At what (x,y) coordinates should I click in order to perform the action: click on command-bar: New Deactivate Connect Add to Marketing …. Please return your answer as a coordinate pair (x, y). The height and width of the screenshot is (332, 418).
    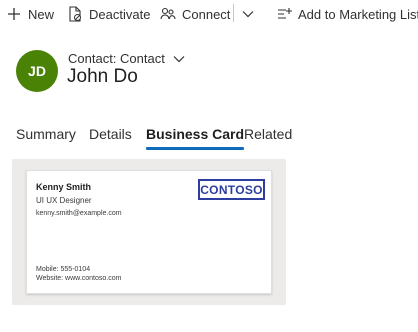
    Looking at the image, I should click on (209, 14).